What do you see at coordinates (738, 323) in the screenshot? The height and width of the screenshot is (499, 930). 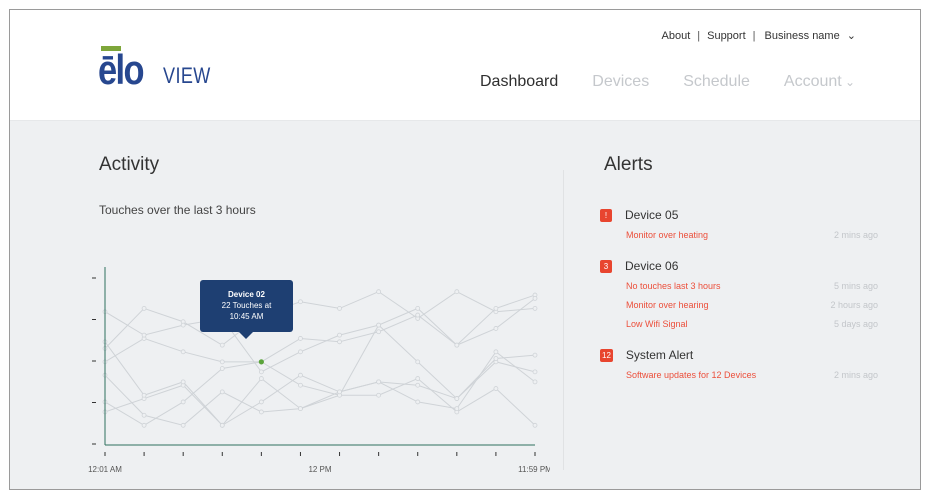 I see `alert-item: Low Wifi Signal 5 days ago` at bounding box center [738, 323].